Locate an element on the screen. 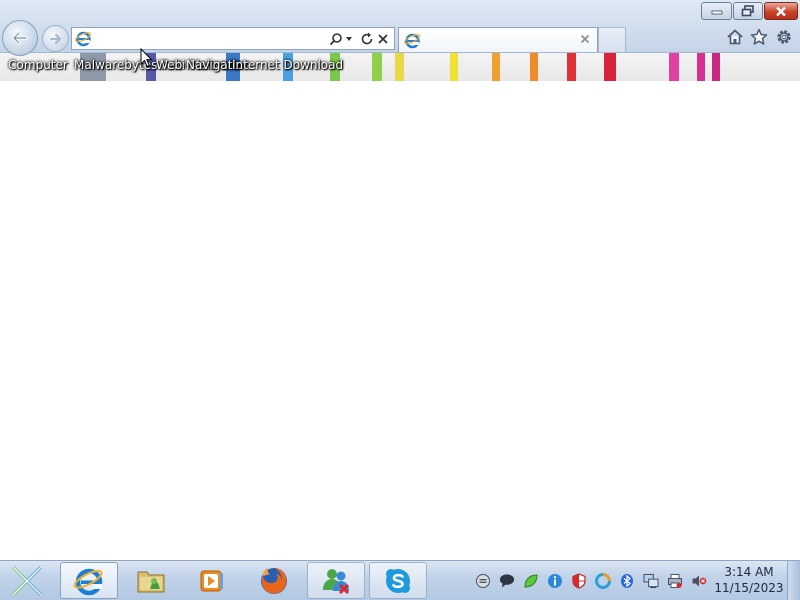  speech-icon is located at coordinates (507, 581).